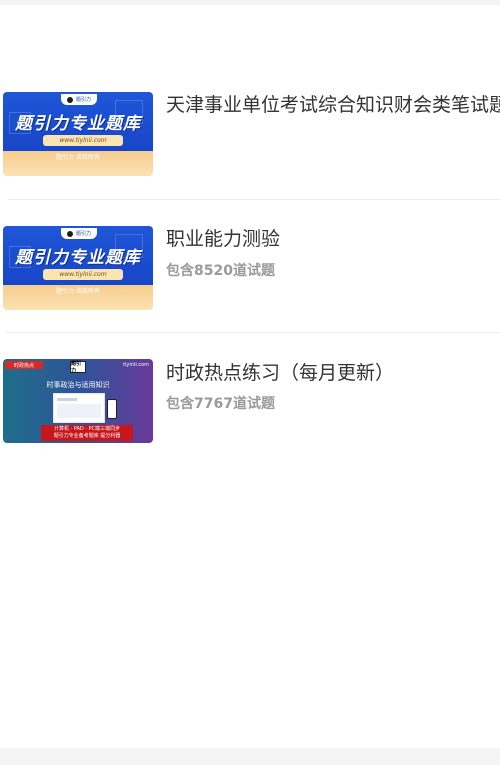 The image size is (500, 765). I want to click on bottom-strip, so click(250, 756).